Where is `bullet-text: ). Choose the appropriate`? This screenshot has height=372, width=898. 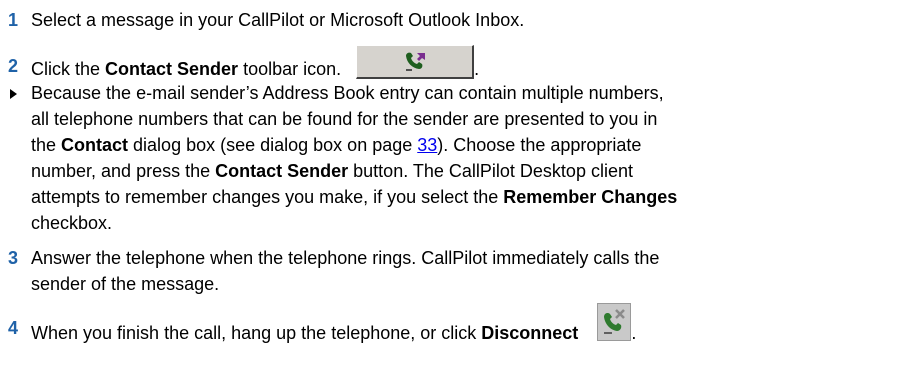
bullet-text: ). Choose the appropriate is located at coordinates (539, 145).